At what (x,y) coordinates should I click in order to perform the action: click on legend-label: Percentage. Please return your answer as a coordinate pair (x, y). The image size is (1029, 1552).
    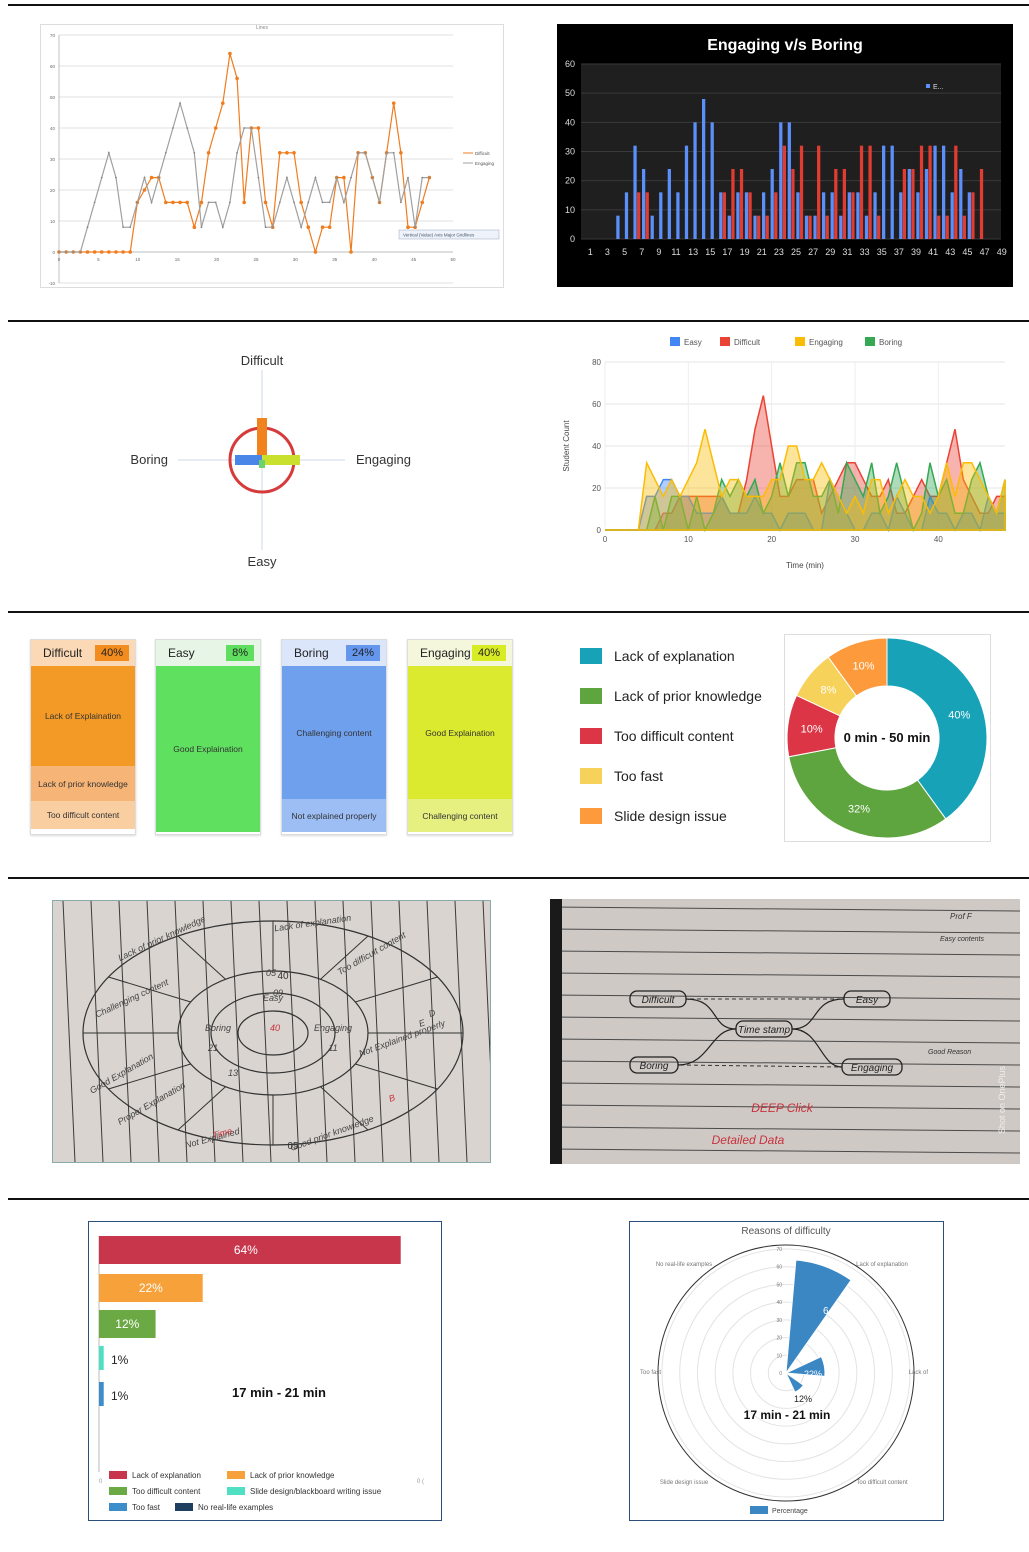
    Looking at the image, I should click on (790, 1511).